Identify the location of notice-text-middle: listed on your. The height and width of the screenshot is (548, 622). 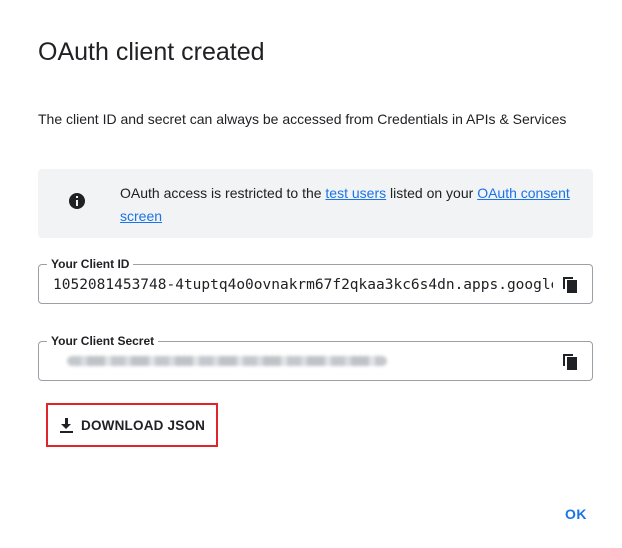
(432, 193).